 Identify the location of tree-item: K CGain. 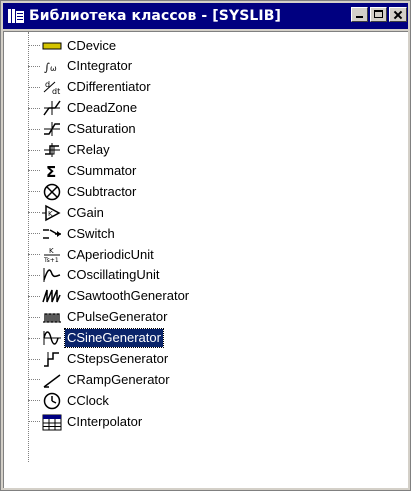
(67, 212).